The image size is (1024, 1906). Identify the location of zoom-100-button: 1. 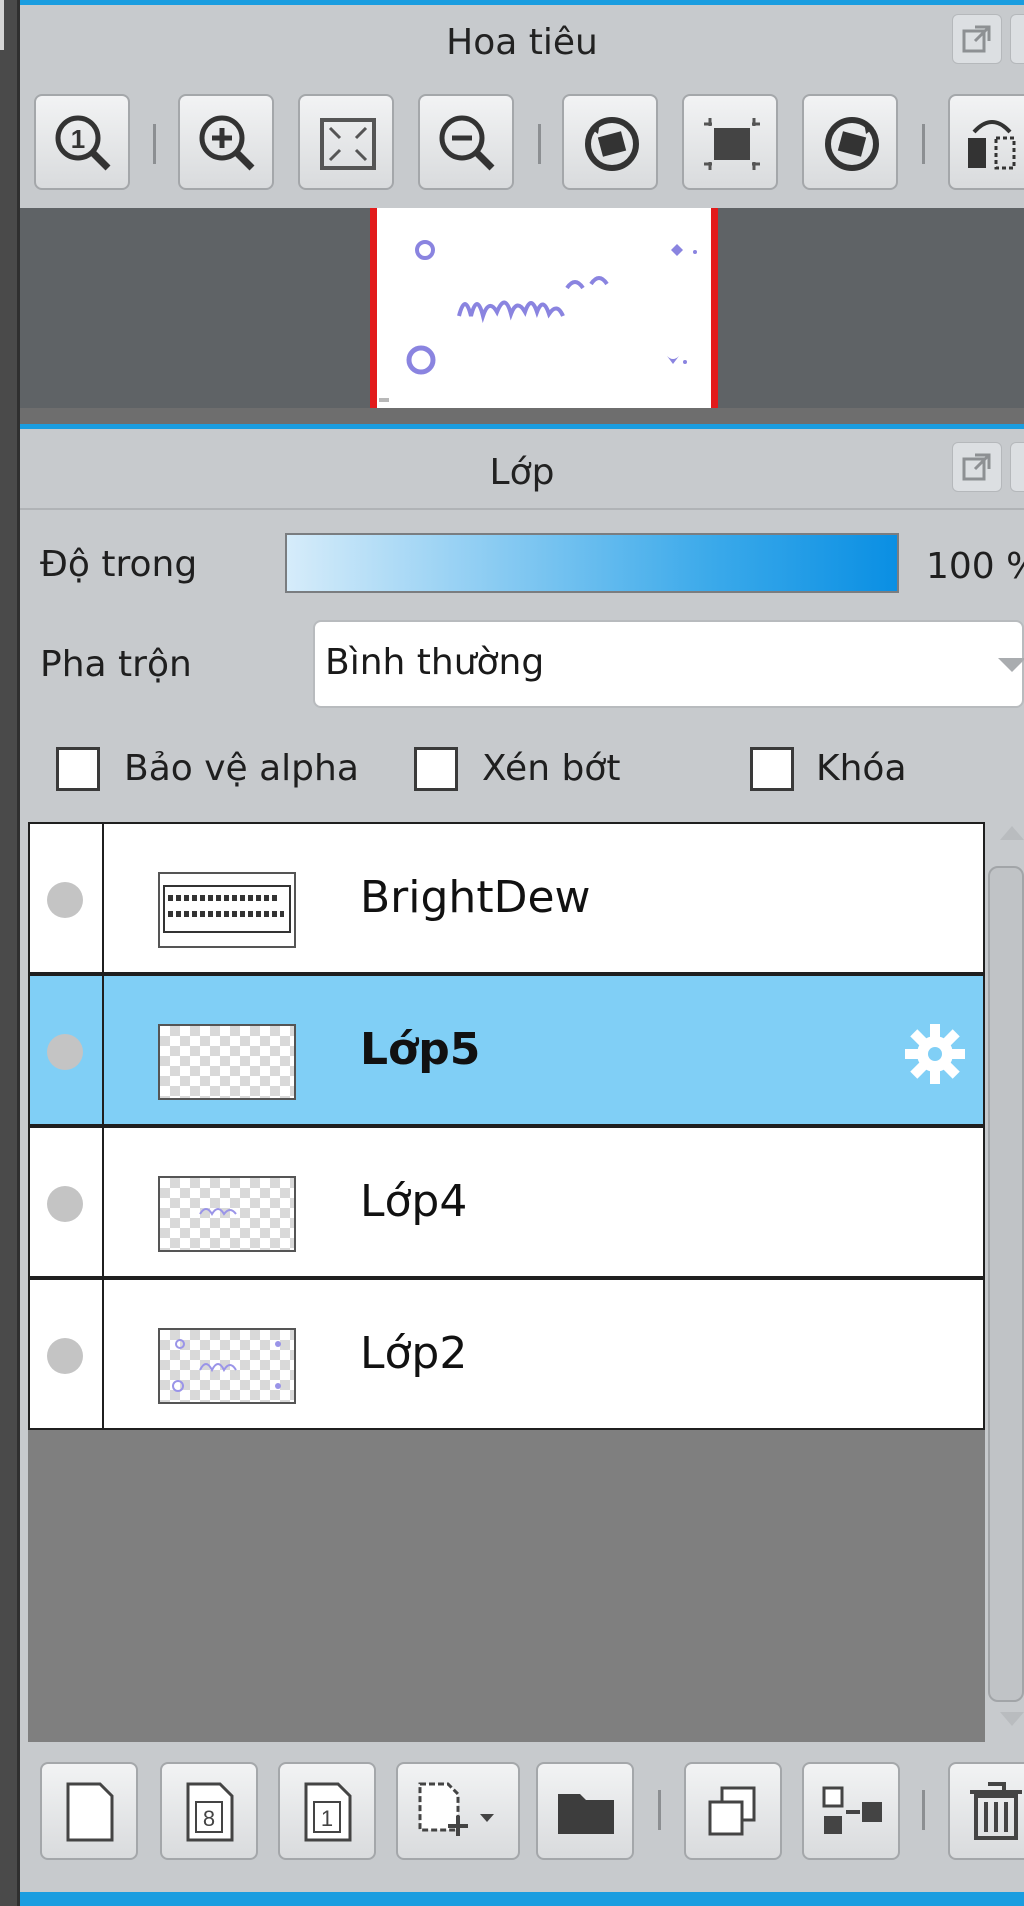
(82, 142).